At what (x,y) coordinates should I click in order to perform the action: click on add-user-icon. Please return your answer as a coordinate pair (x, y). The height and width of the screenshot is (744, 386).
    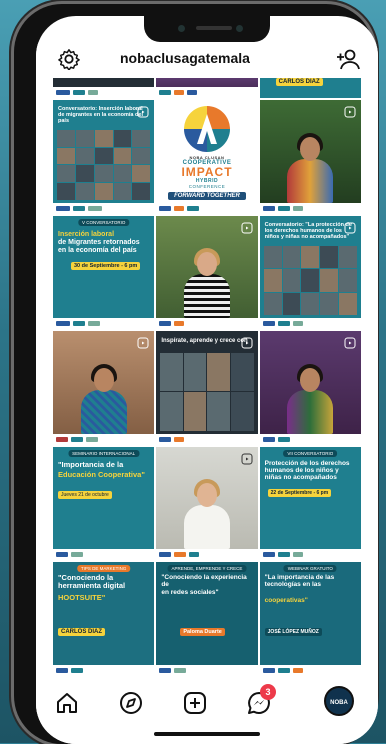
    Looking at the image, I should click on (348, 59).